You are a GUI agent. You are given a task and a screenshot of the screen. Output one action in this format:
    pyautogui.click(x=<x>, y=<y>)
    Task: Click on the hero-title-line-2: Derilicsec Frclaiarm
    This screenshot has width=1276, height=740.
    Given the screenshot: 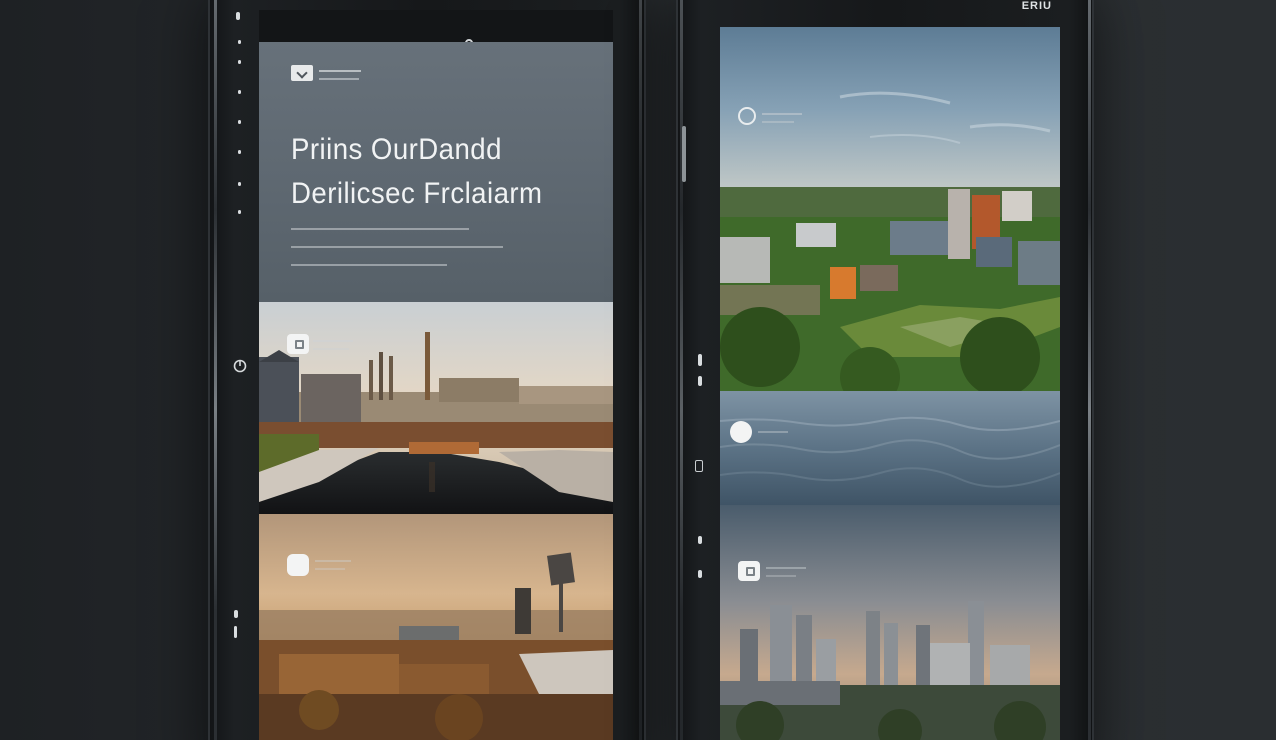 What is the action you would take?
    pyautogui.click(x=417, y=193)
    